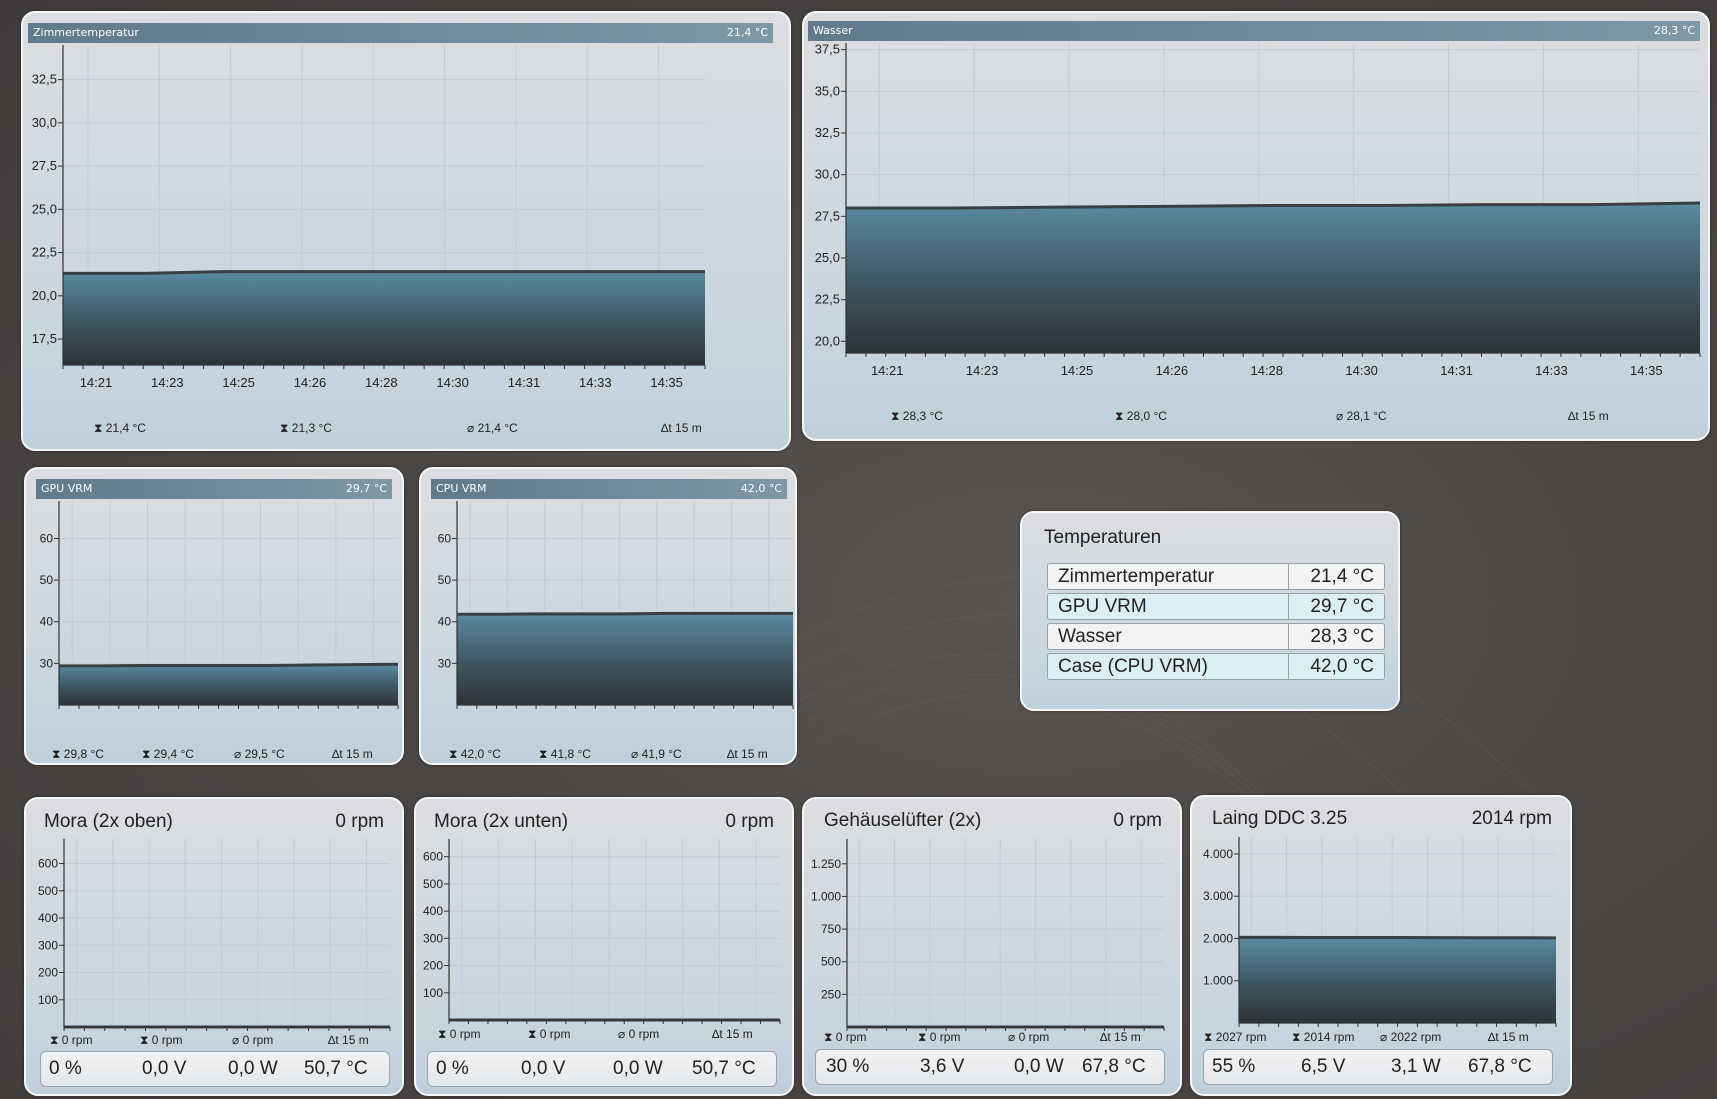 Image resolution: width=1717 pixels, height=1099 pixels. Describe the element at coordinates (747, 32) in the screenshot. I see `chart-current-value: 21,4 °C` at that location.